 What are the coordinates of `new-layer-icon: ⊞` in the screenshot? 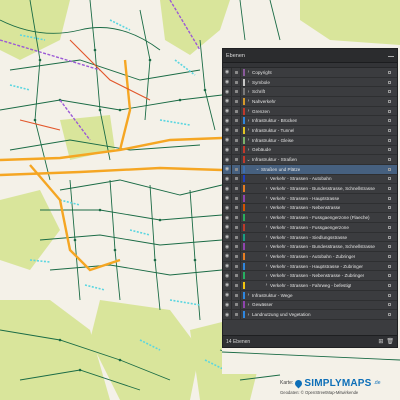 It's located at (380, 341).